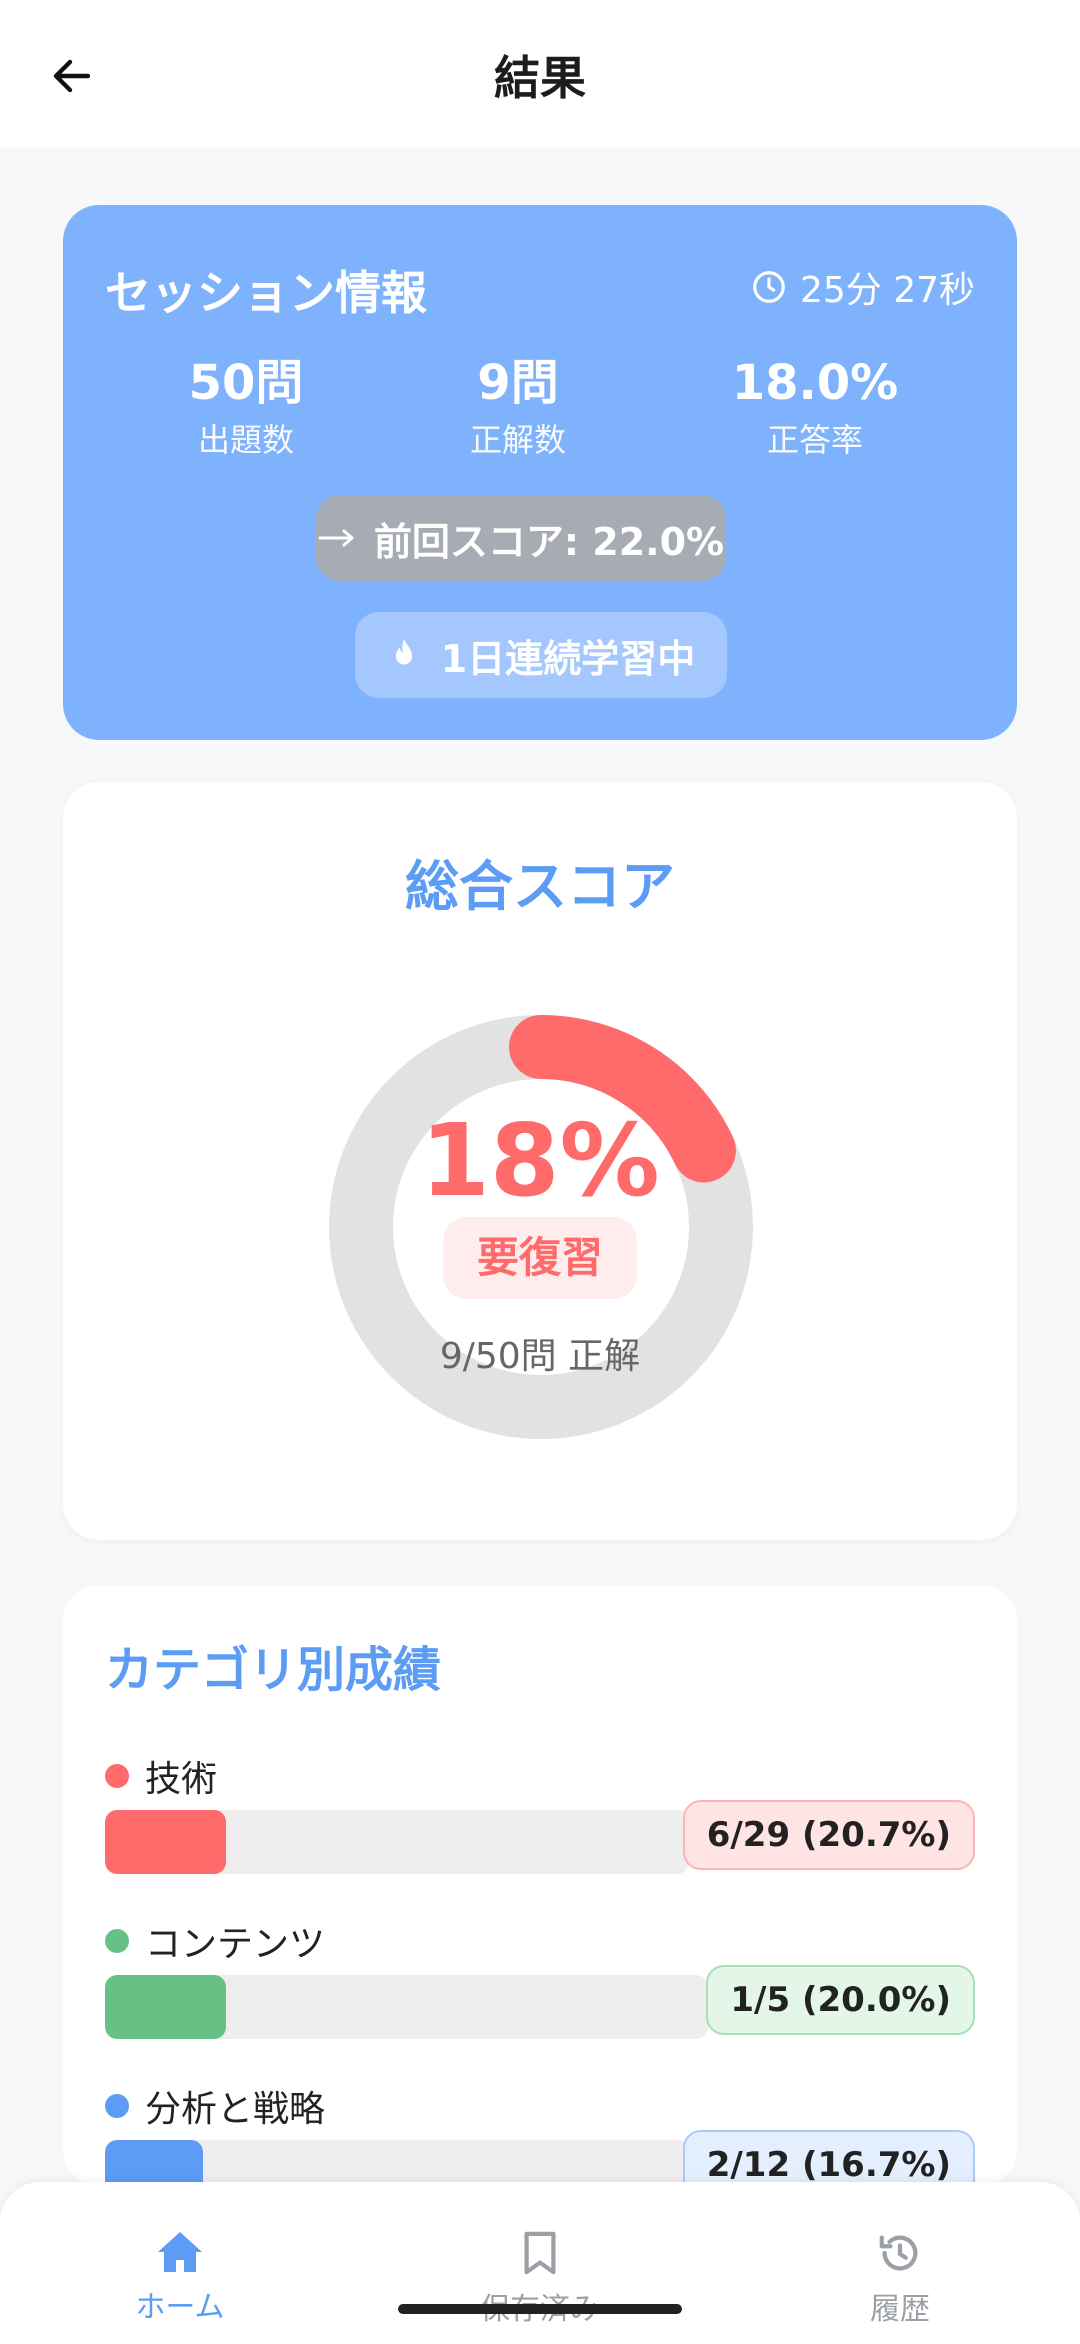 The image size is (1080, 2344). What do you see at coordinates (540, 886) in the screenshot?
I see `score-title: 総合スコア` at bounding box center [540, 886].